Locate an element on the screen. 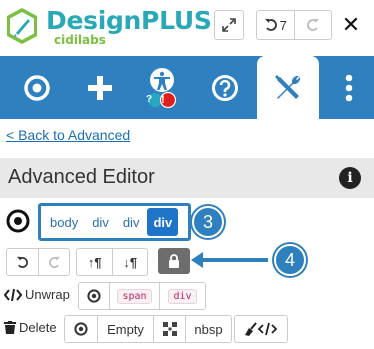 The image size is (374, 349). accessibility-help-badge: ? is located at coordinates (149, 99).